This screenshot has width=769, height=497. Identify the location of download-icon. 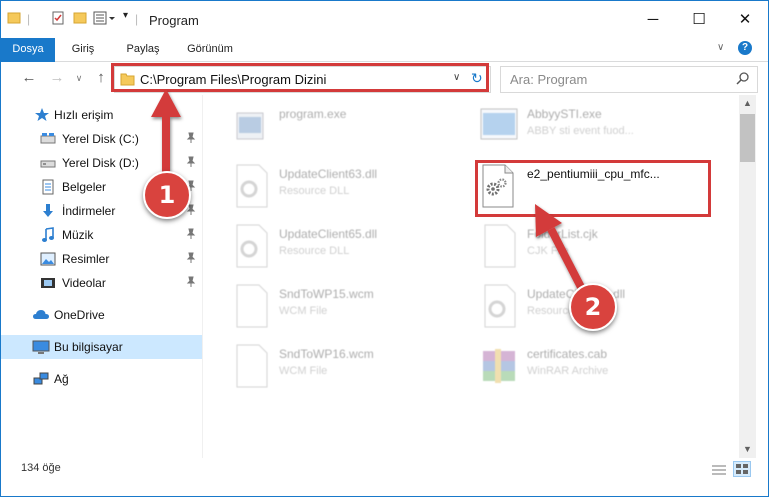
(48, 211).